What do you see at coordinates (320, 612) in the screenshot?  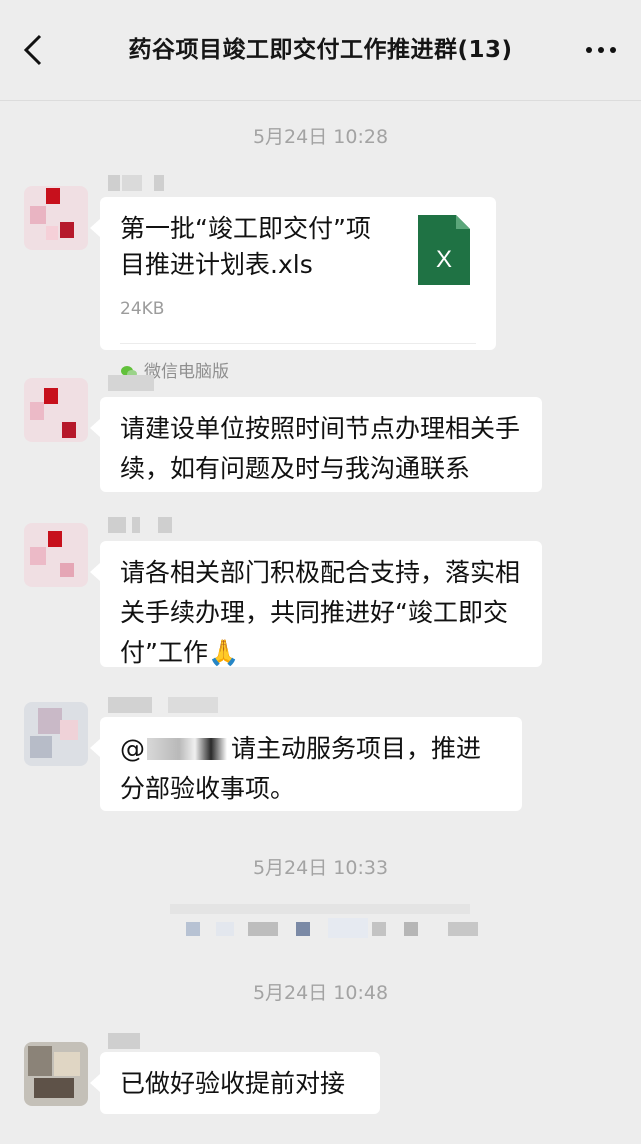 I see `message-text: 请各相关部门积极配合支持，落实相关手续办理，共同推进好“竣工即交付”工作🙏` at bounding box center [320, 612].